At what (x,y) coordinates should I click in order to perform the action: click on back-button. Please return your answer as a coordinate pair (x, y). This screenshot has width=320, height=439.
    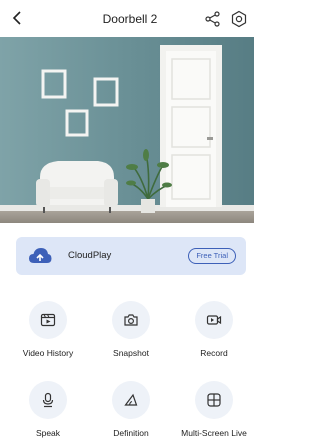
    Looking at the image, I should click on (18, 18).